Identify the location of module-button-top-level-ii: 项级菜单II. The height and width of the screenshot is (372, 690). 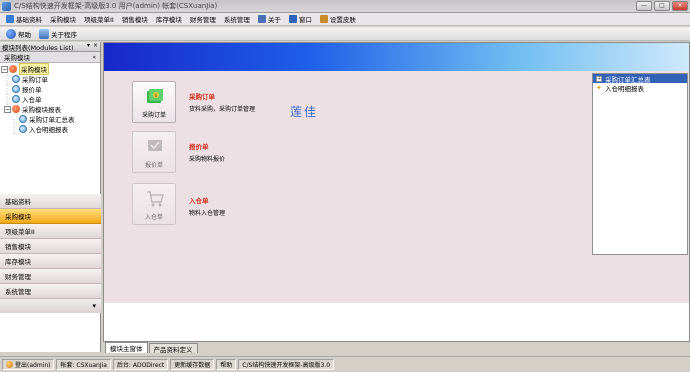
(50, 231).